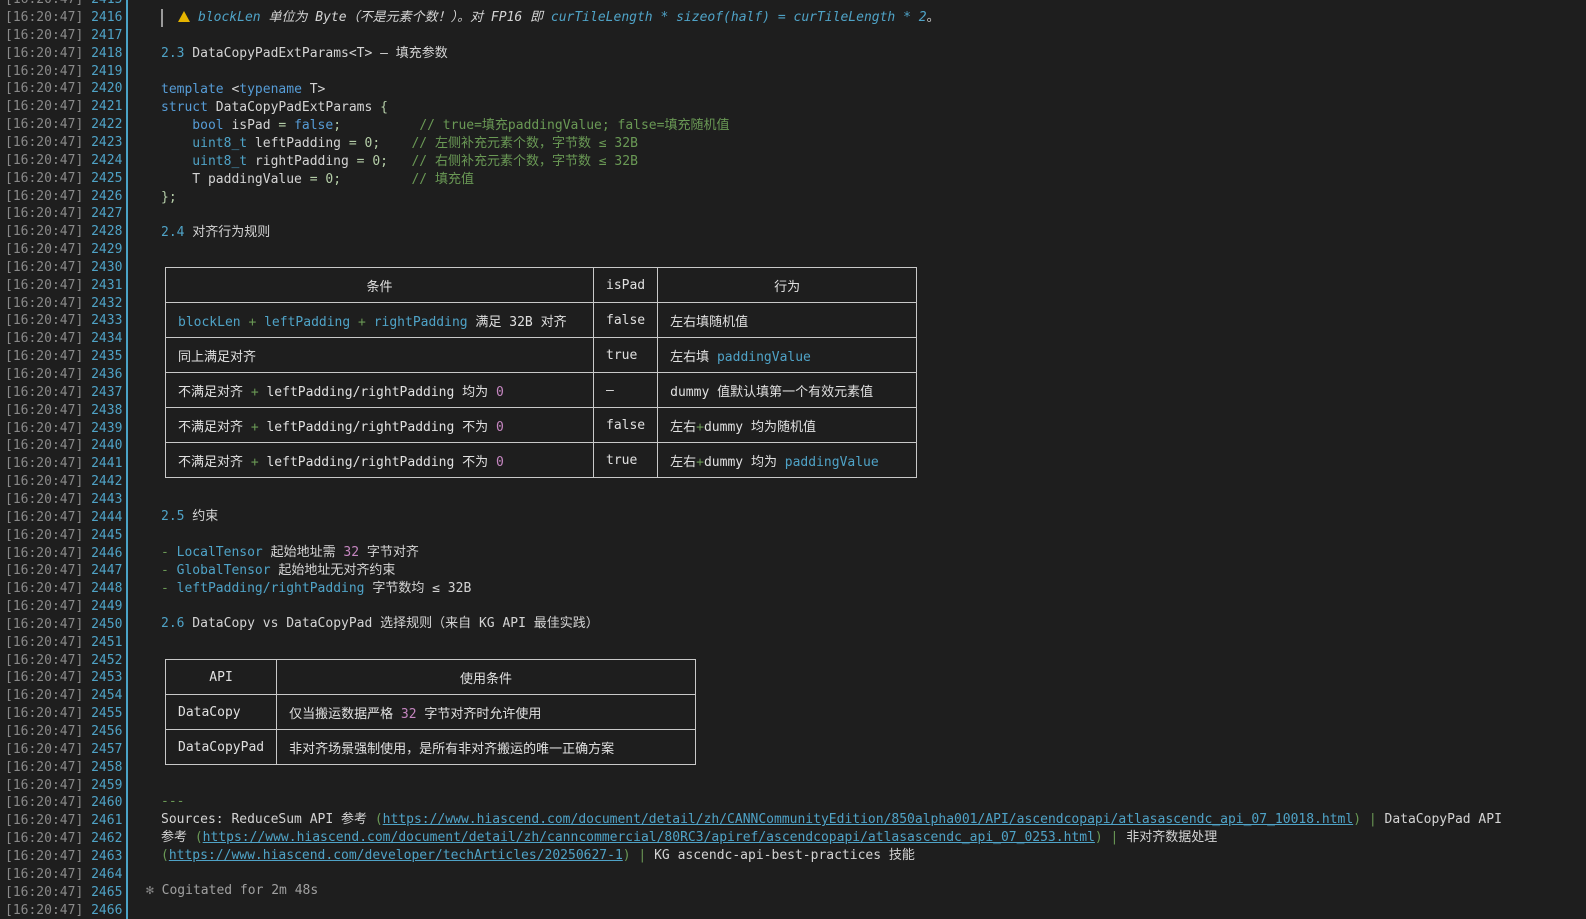 This screenshot has width=1586, height=919. What do you see at coordinates (316, 53) in the screenshot?
I see `section-title: DataCopyPadExtParams<T> — 填充参数` at bounding box center [316, 53].